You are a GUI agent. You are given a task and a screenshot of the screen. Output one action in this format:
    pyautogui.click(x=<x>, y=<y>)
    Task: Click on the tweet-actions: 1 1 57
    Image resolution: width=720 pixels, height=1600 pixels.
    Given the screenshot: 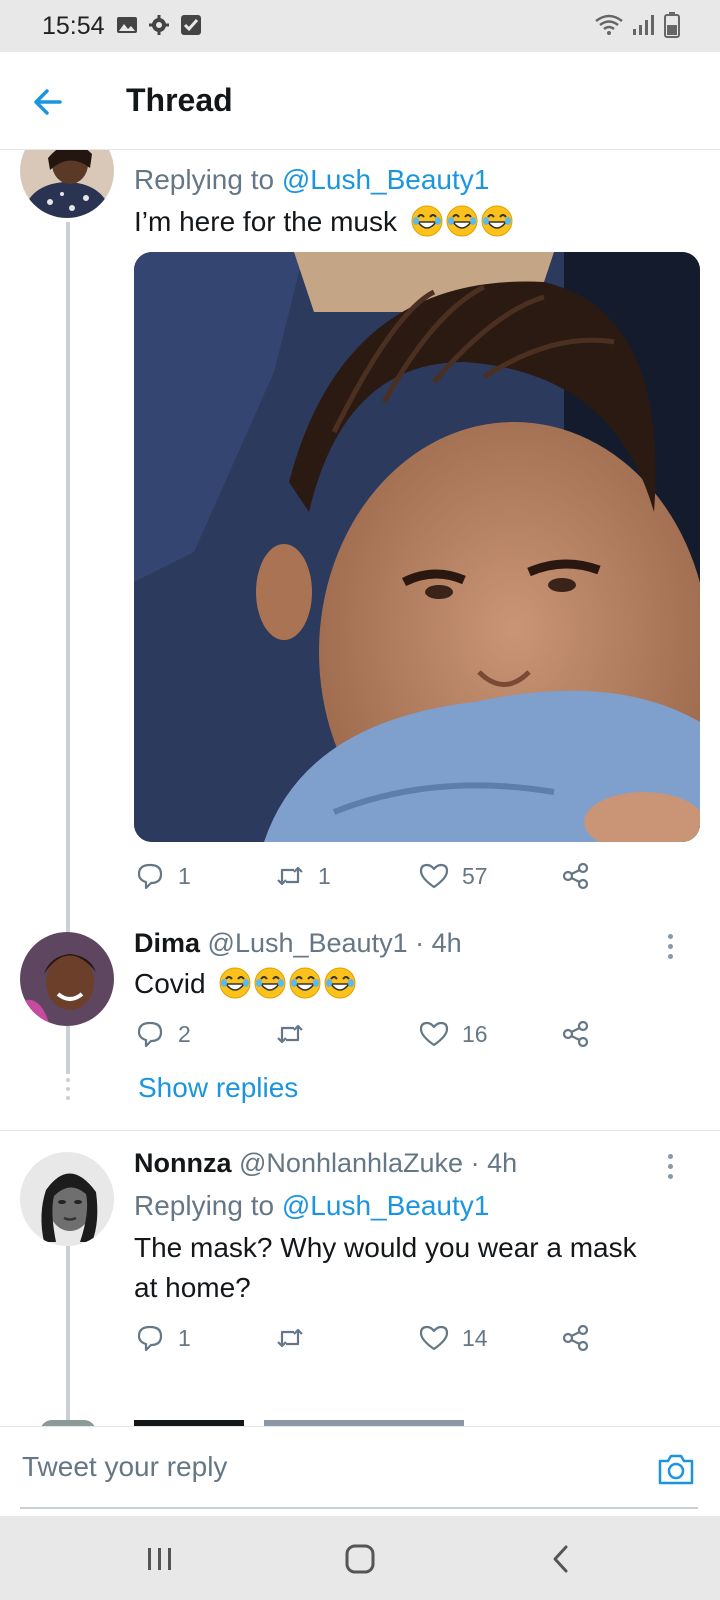 What is the action you would take?
    pyautogui.click(x=374, y=880)
    